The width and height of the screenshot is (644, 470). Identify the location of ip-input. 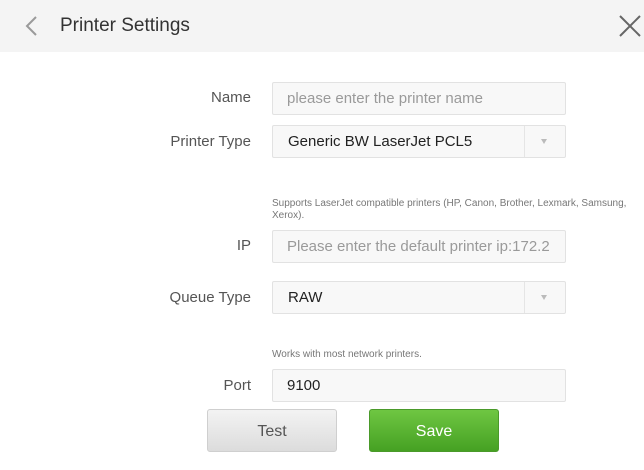
(419, 246).